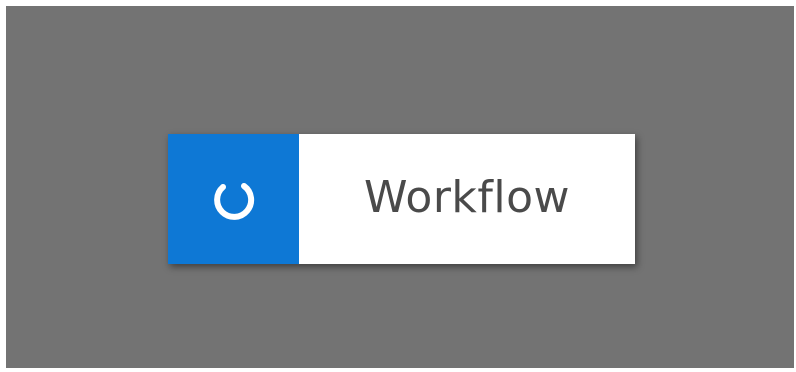  I want to click on tile-icon-area, so click(233, 199).